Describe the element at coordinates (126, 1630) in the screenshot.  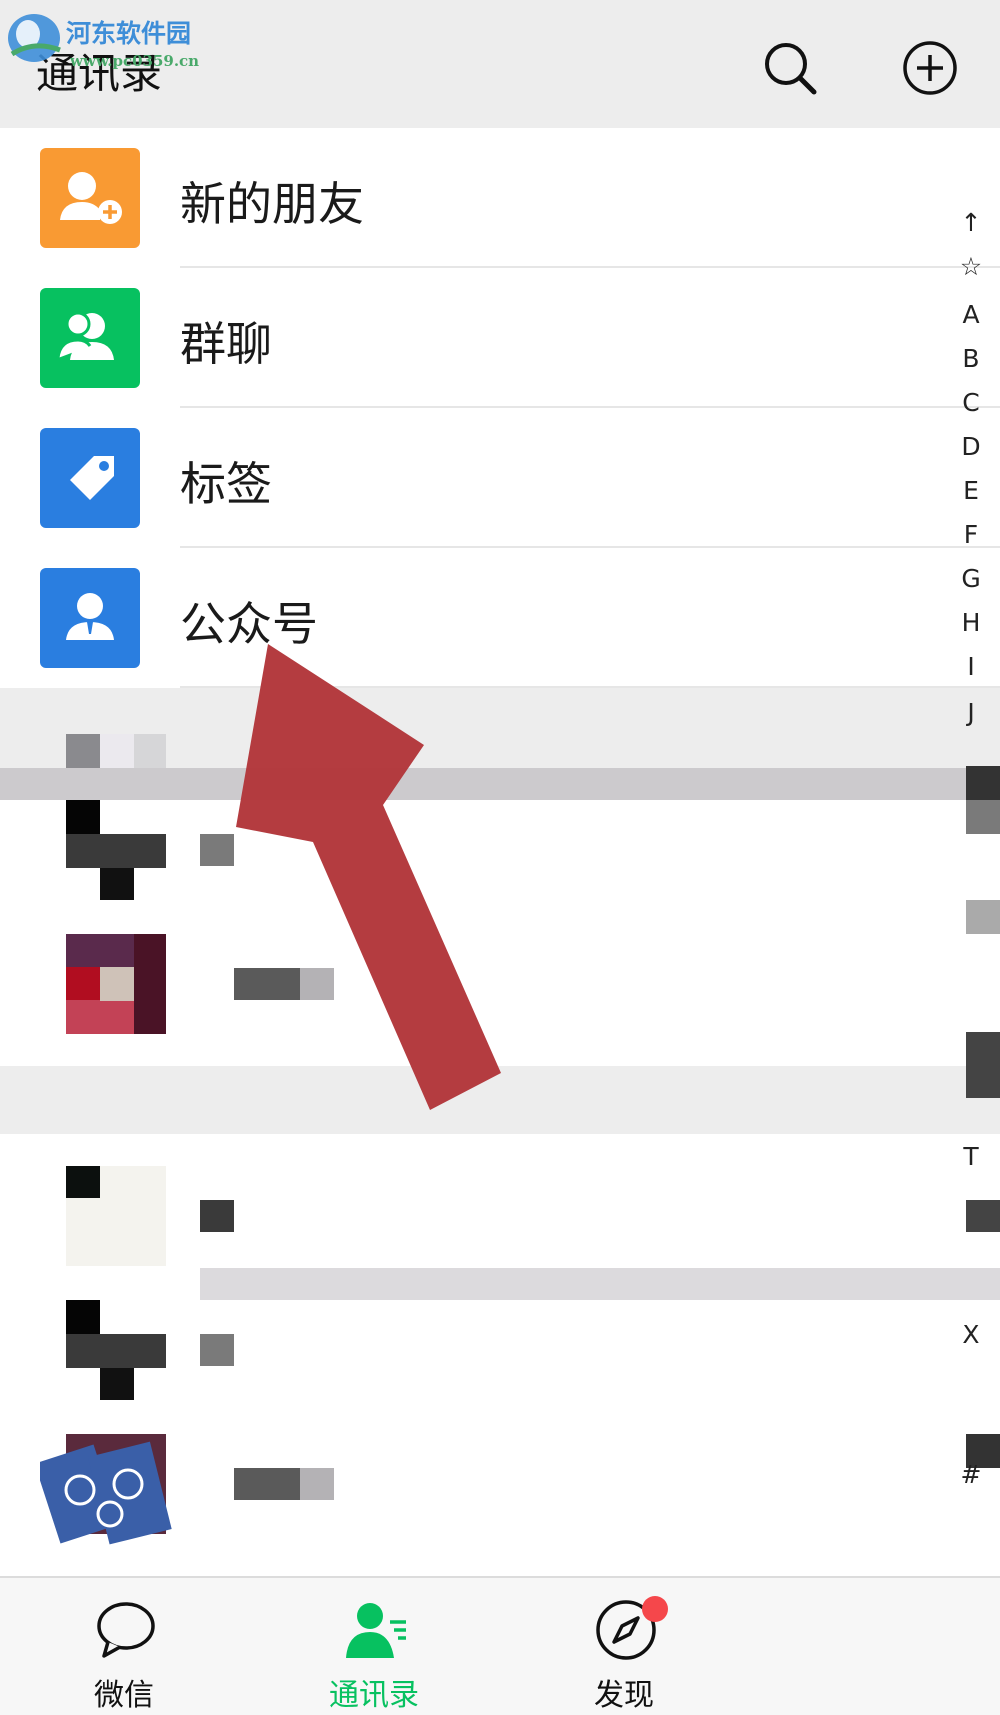
I see `chat-bubble-icon` at that location.